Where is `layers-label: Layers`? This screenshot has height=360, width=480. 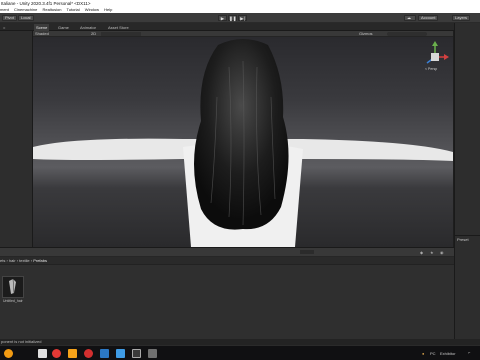
layers-label: Layers is located at coordinates (461, 17).